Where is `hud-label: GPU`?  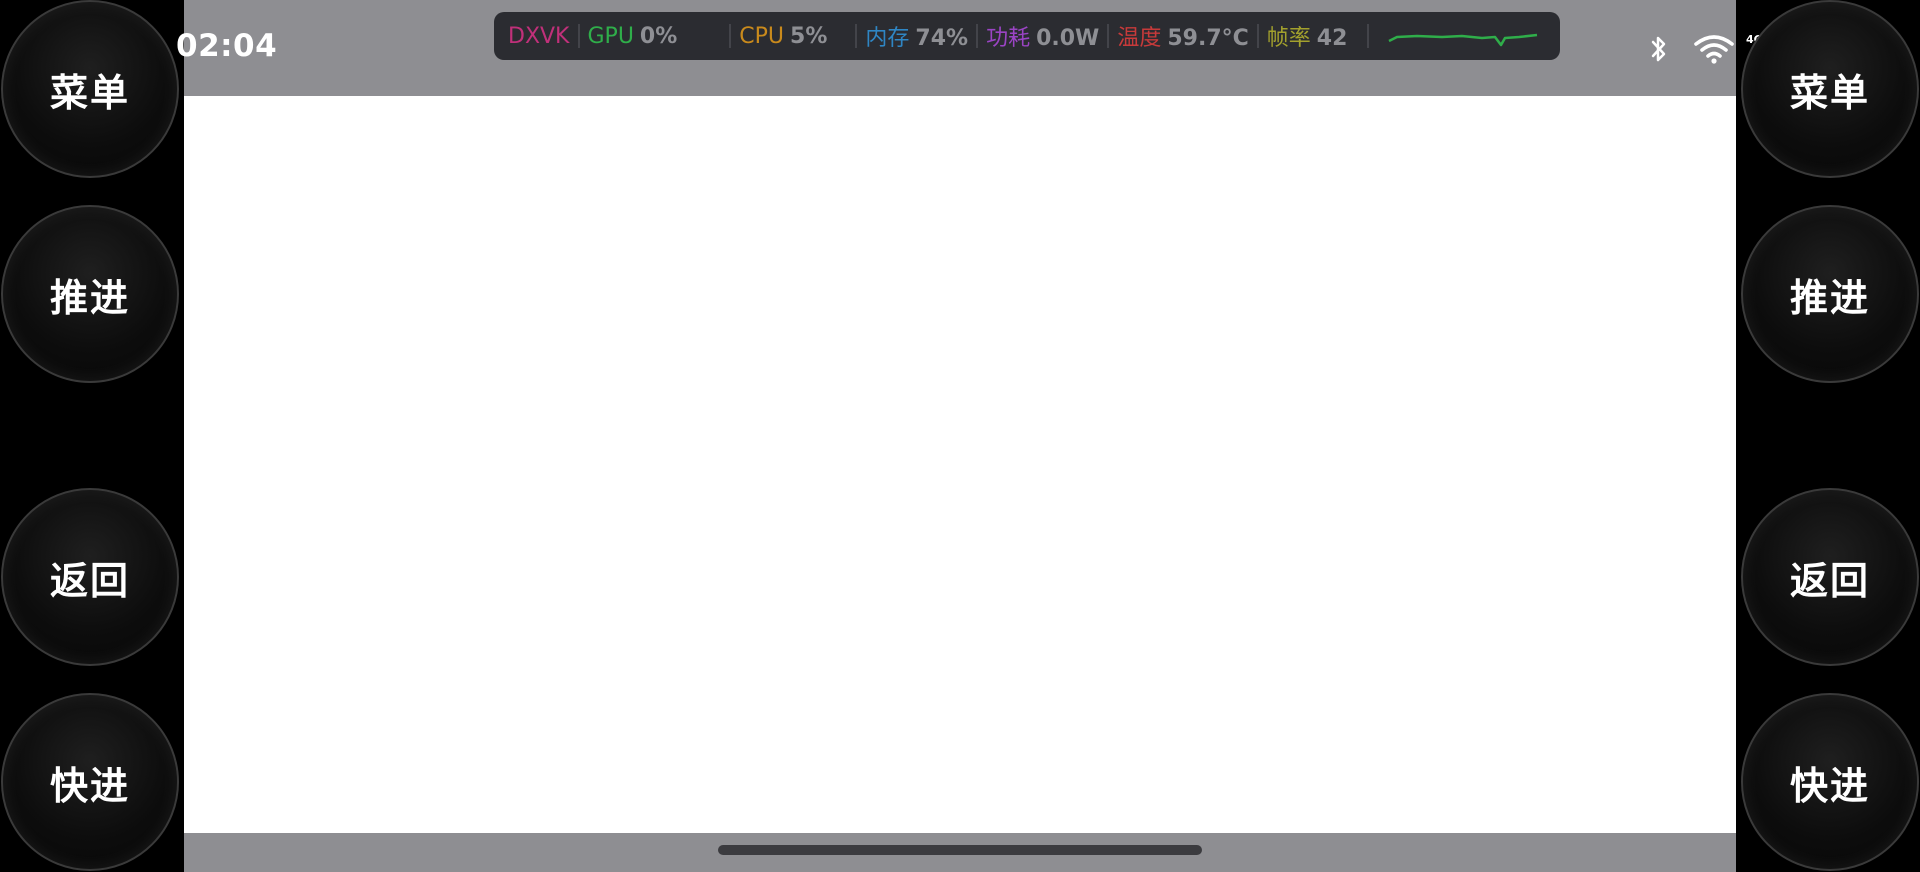
hud-label: GPU is located at coordinates (610, 36).